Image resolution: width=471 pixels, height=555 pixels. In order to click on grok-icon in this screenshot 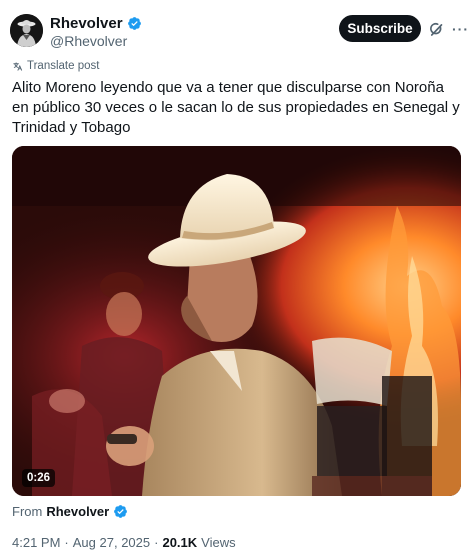, I will do `click(437, 29)`.